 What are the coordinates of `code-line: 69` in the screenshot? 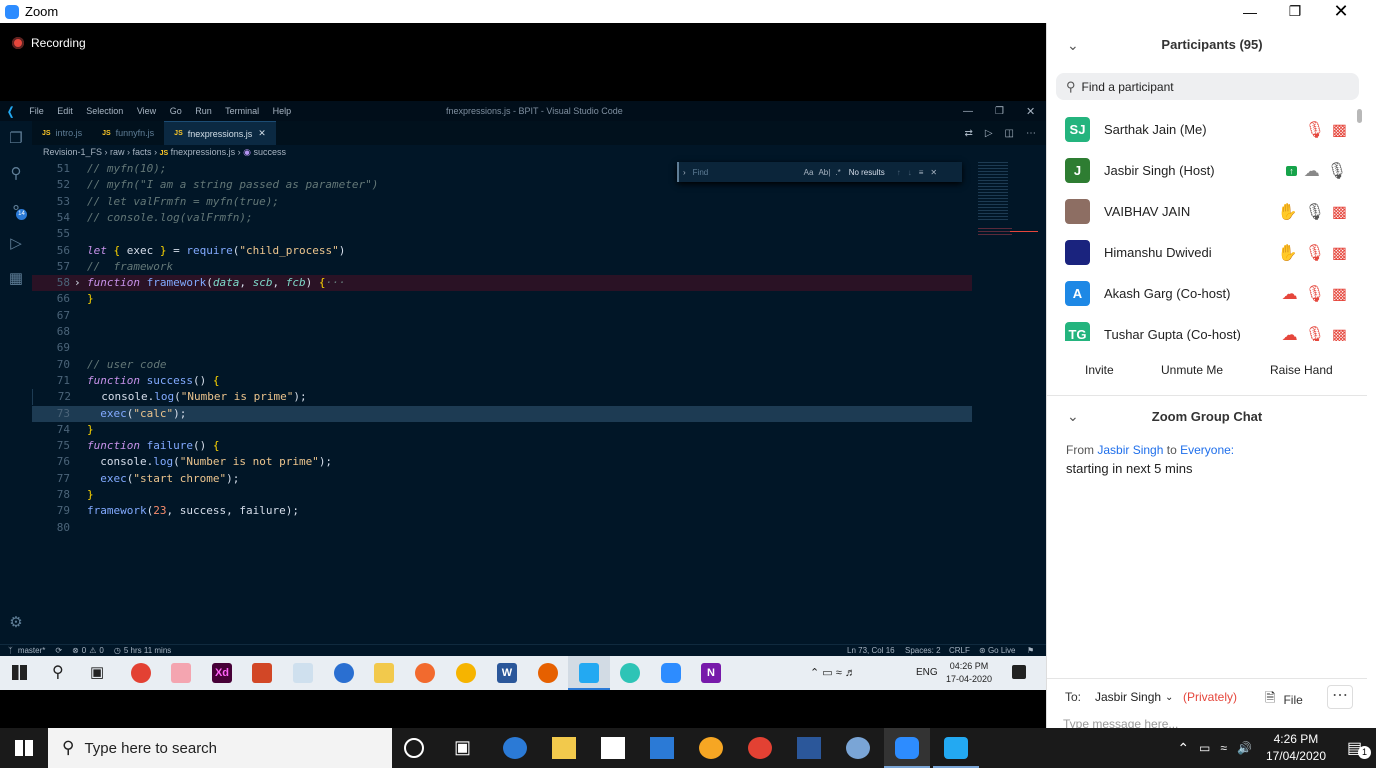 It's located at (502, 348).